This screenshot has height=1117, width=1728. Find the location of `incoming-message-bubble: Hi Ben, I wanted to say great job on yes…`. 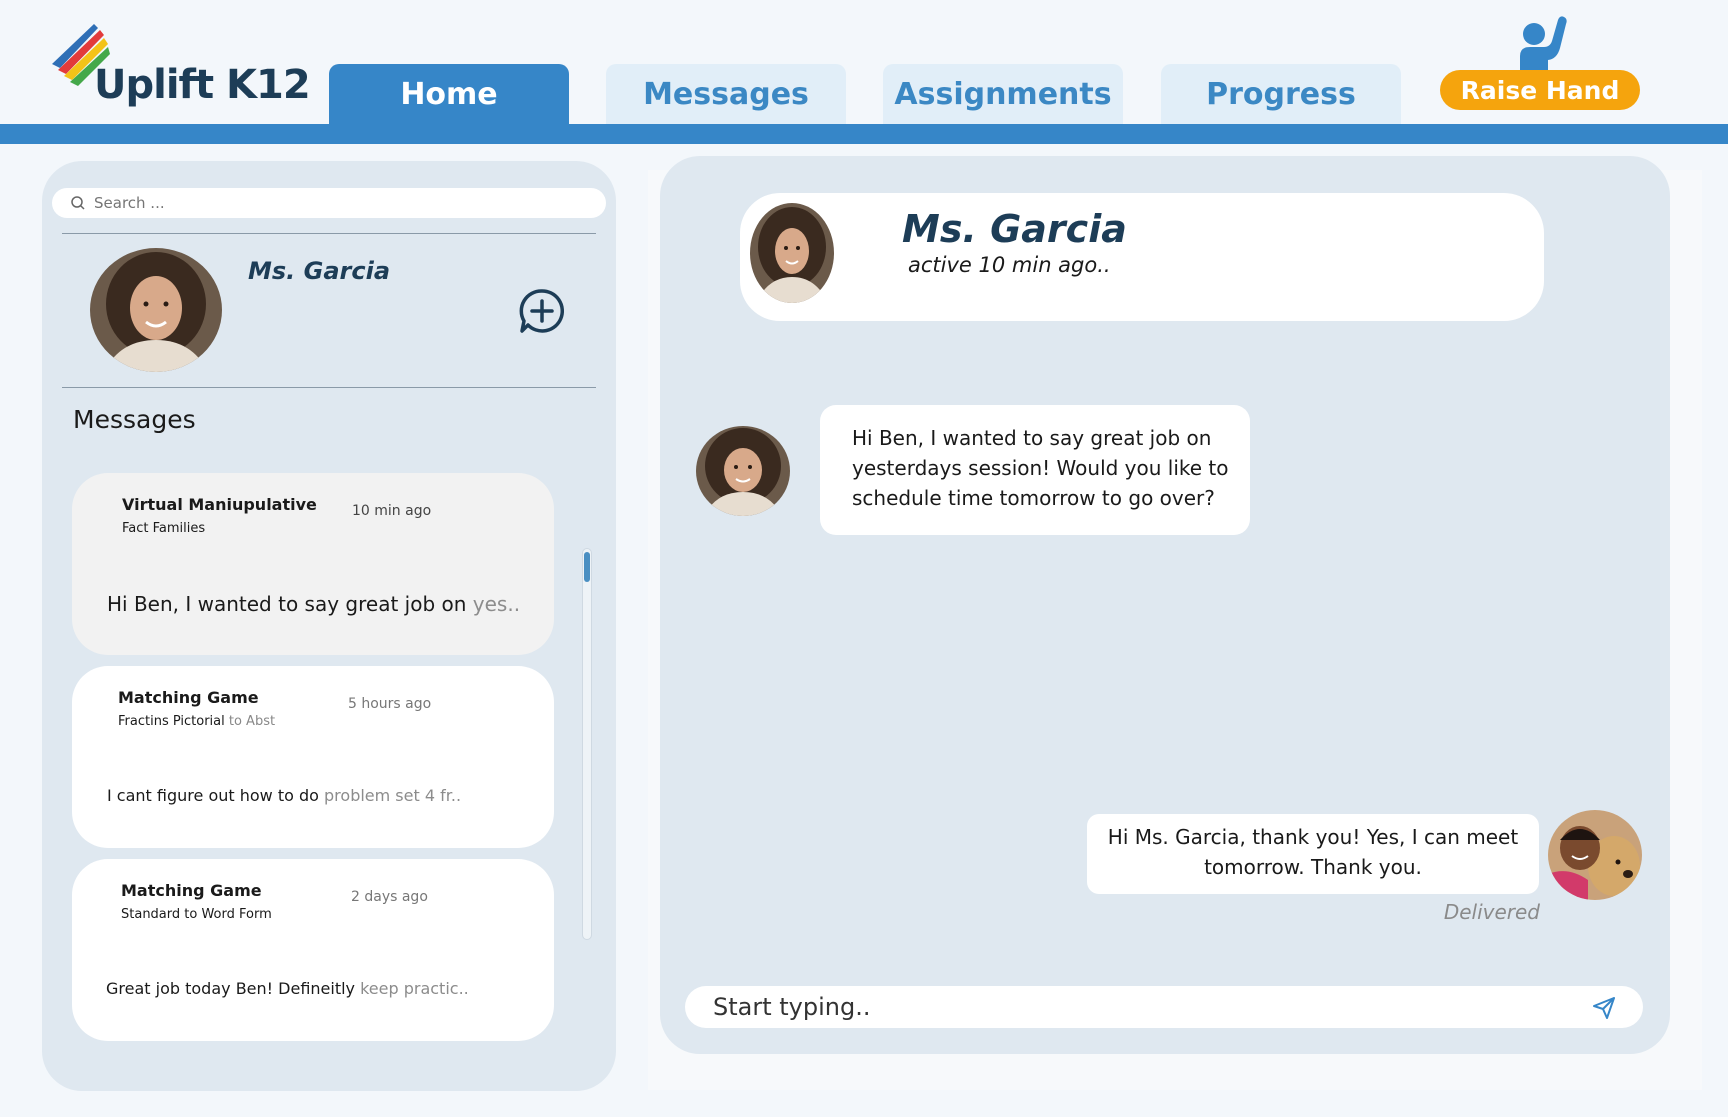

incoming-message-bubble: Hi Ben, I wanted to say great job on yes… is located at coordinates (1035, 470).